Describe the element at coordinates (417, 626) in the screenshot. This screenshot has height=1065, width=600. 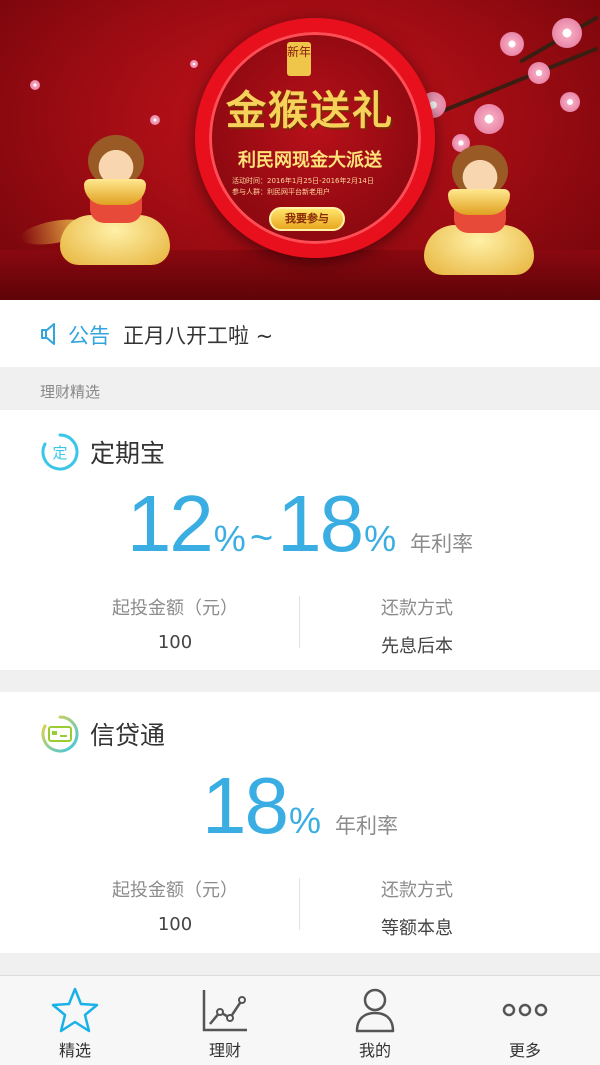
I see `repay-method: 还款方式 先息后本` at that location.